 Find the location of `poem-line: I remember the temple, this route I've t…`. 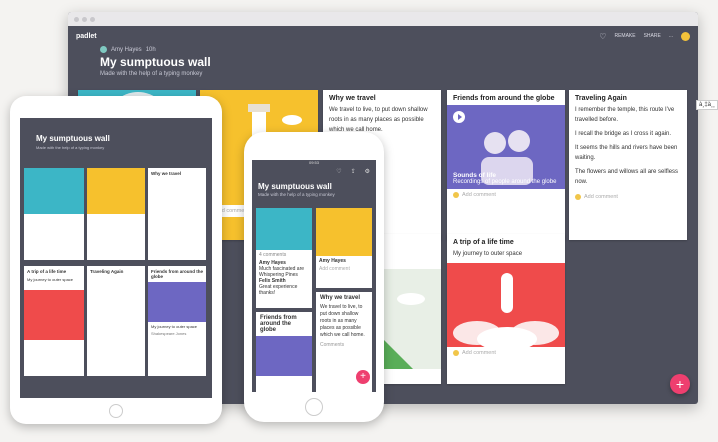

poem-line: I remember the temple, this route I've t… is located at coordinates (625, 115).